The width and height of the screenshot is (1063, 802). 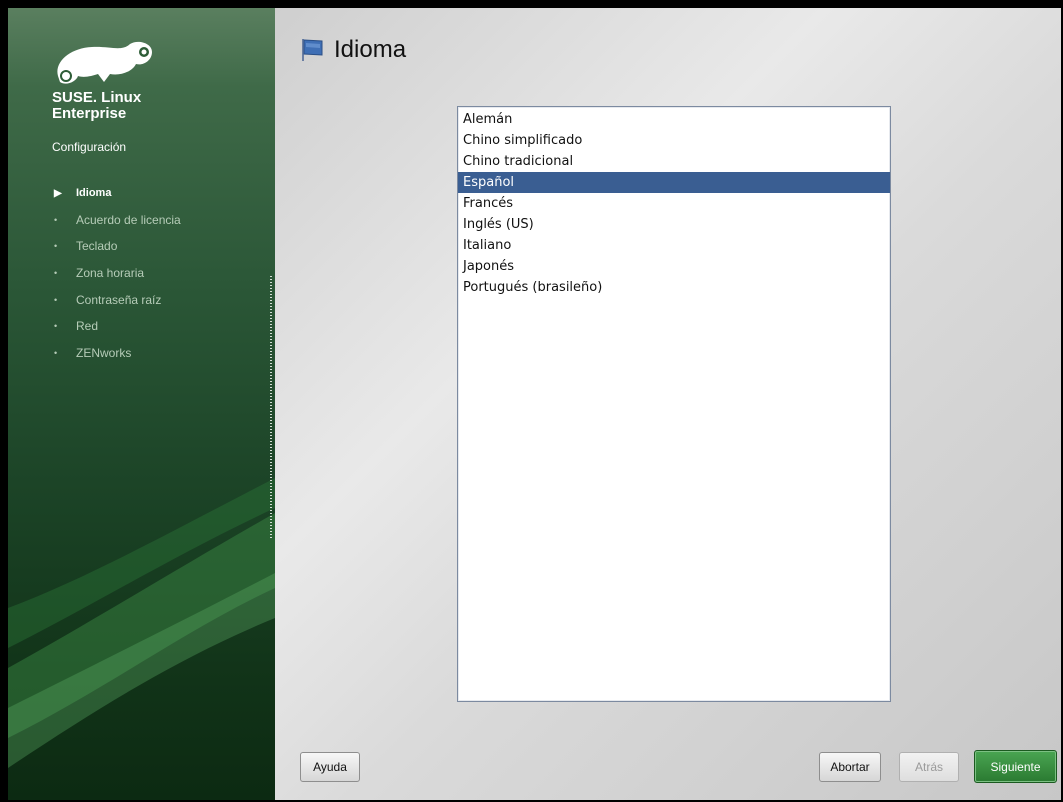 What do you see at coordinates (674, 203) in the screenshot?
I see `list-item: Francés` at bounding box center [674, 203].